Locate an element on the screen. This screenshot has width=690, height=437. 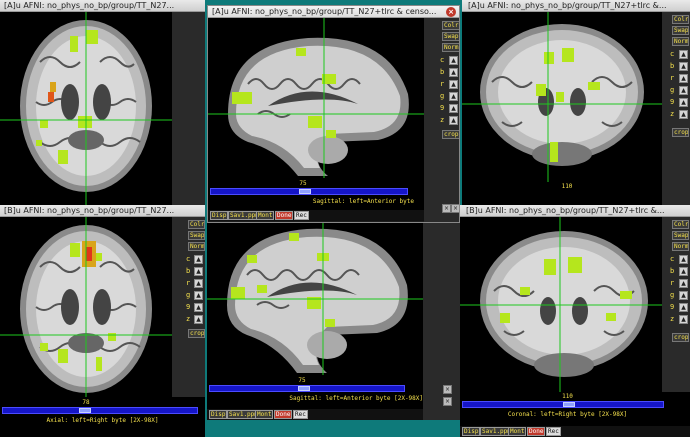
key-c-label: c is located at coordinates (672, 54).